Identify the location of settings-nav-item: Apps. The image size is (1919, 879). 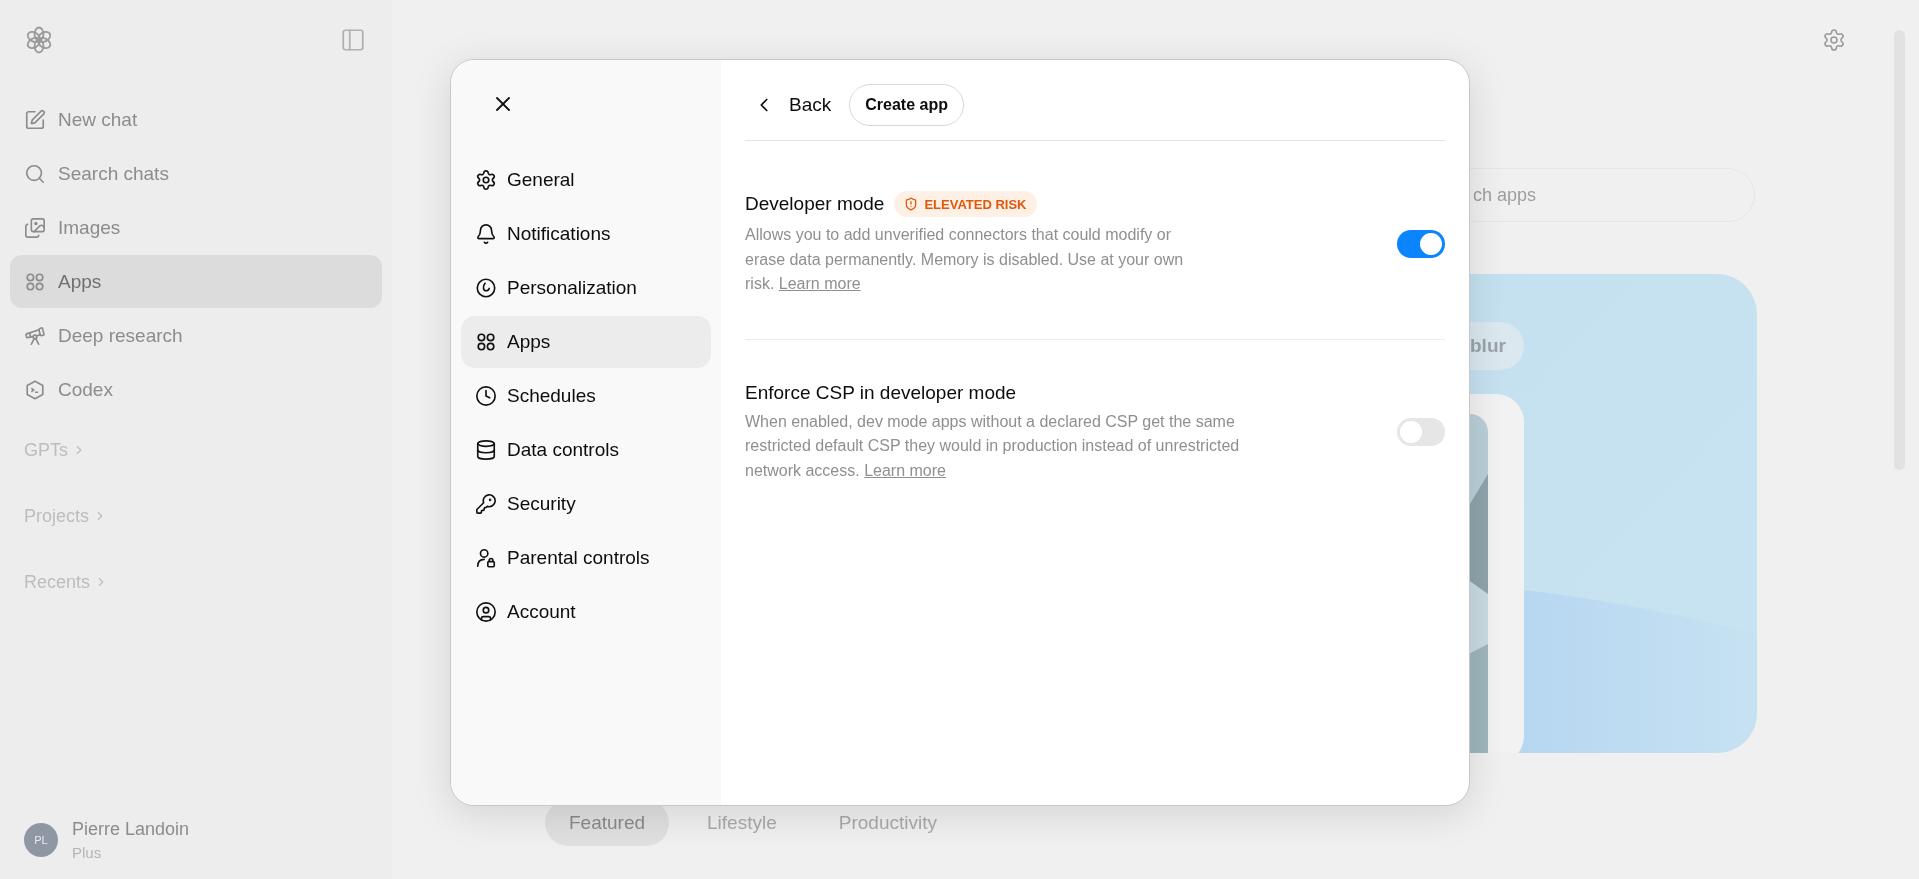
(586, 342).